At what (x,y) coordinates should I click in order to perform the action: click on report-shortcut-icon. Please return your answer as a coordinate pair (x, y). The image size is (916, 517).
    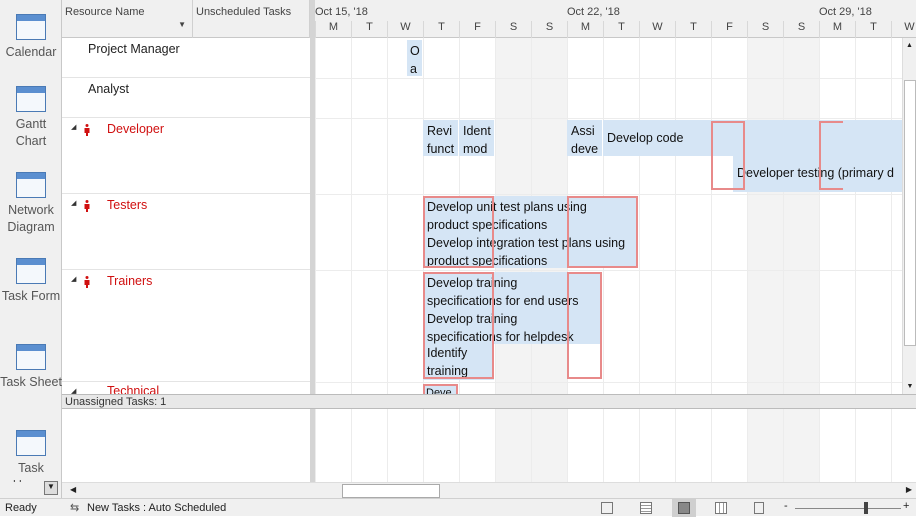
    Looking at the image, I should click on (759, 508).